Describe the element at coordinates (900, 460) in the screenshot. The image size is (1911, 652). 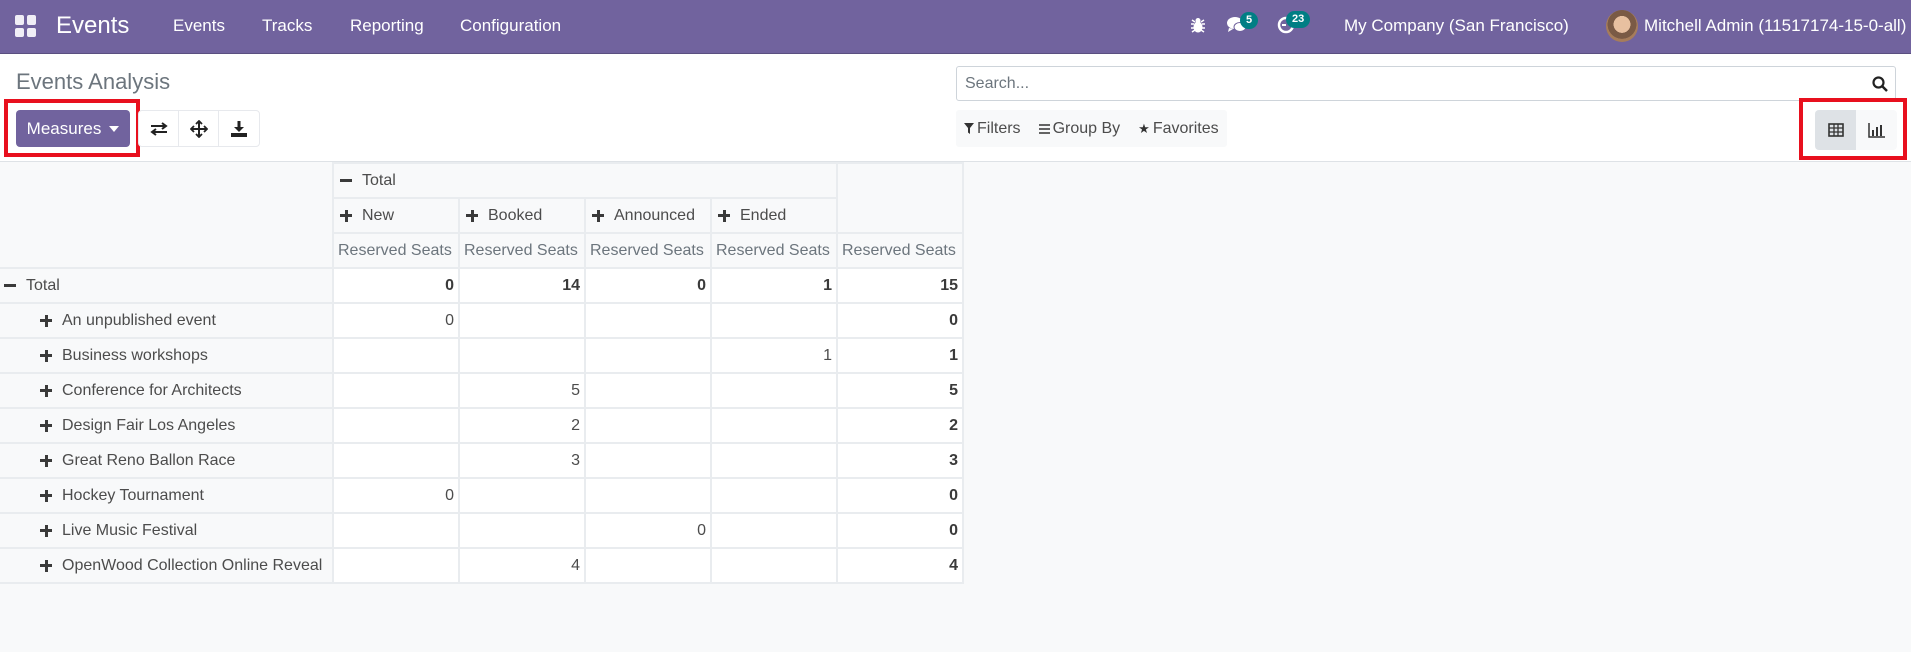
I see `cell-row-total: 3` at that location.